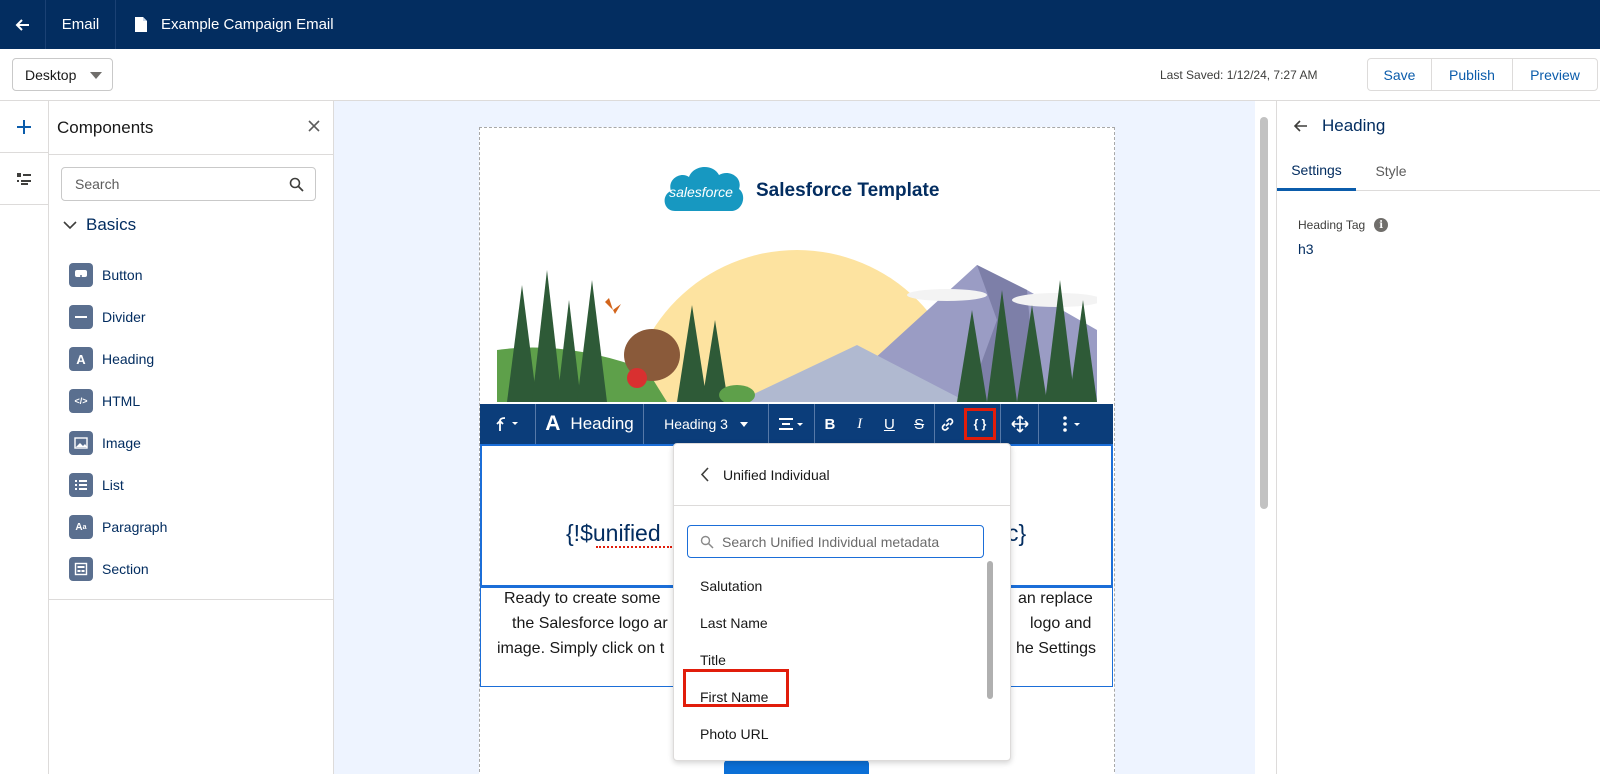 The height and width of the screenshot is (774, 1600). Describe the element at coordinates (590, 623) in the screenshot. I see `paragraph-line-2-start: the Salesforce logo ar` at that location.